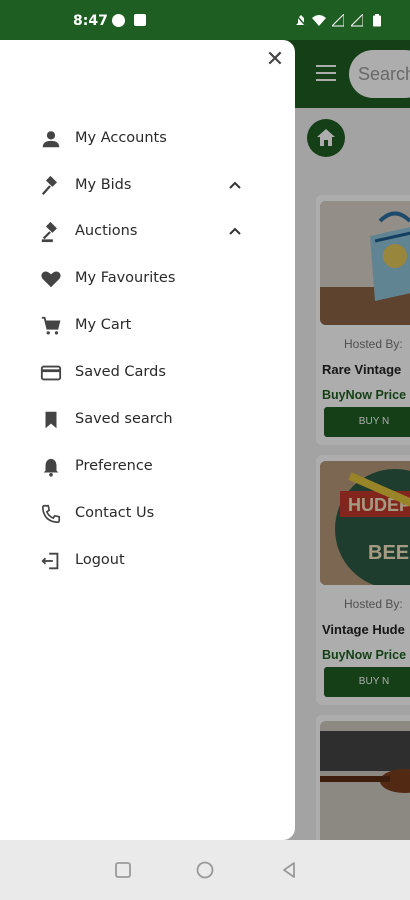  I want to click on menu-item-logout: Logout, so click(147, 561).